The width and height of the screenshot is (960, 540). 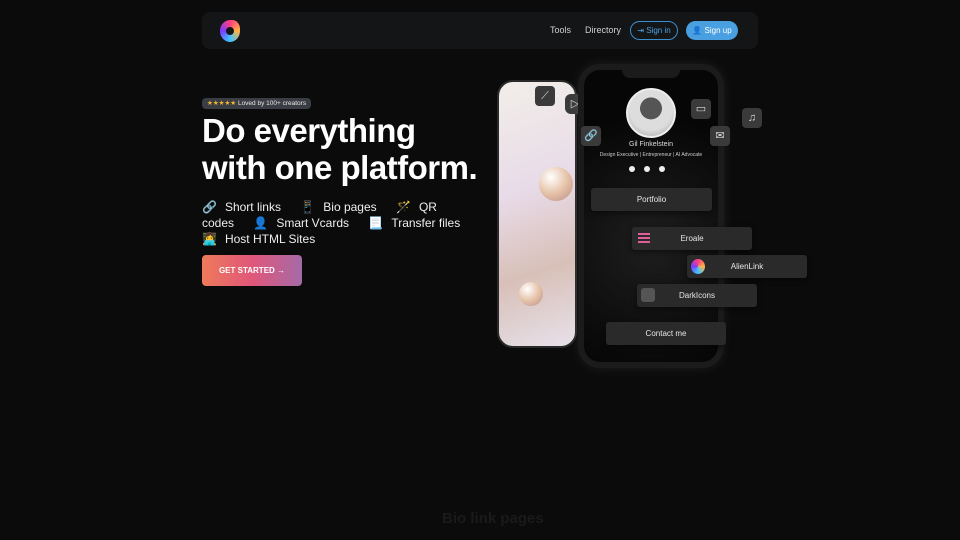 What do you see at coordinates (338, 207) in the screenshot?
I see `feature-item: 📱 Bio pages` at bounding box center [338, 207].